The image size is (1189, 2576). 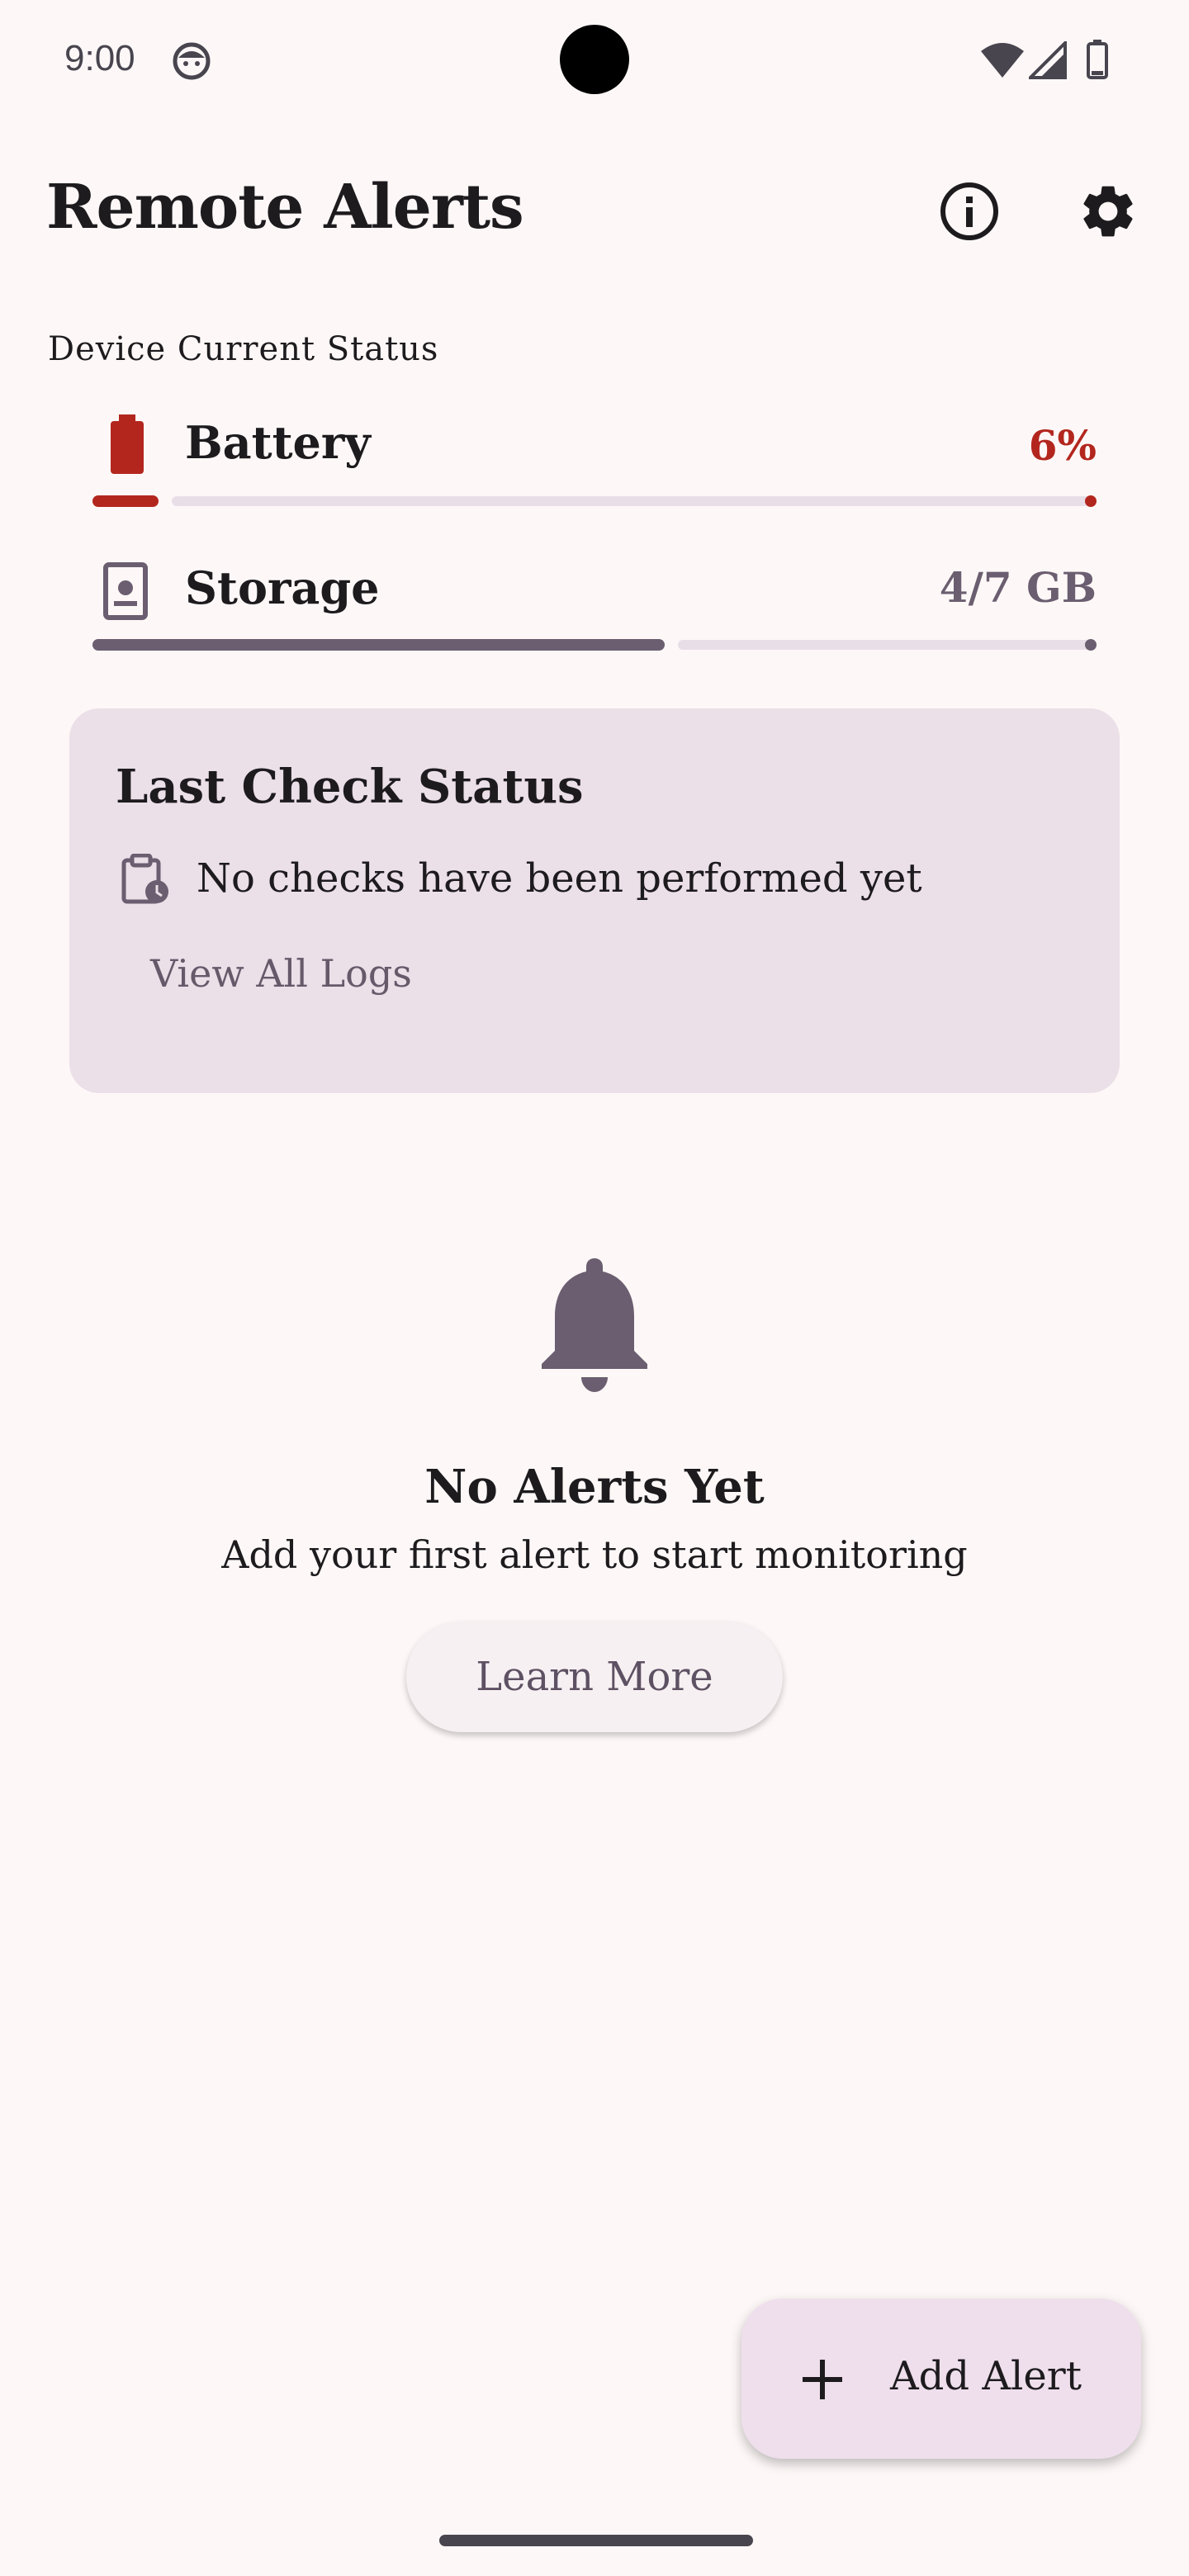 I want to click on battery-icon, so click(x=127, y=444).